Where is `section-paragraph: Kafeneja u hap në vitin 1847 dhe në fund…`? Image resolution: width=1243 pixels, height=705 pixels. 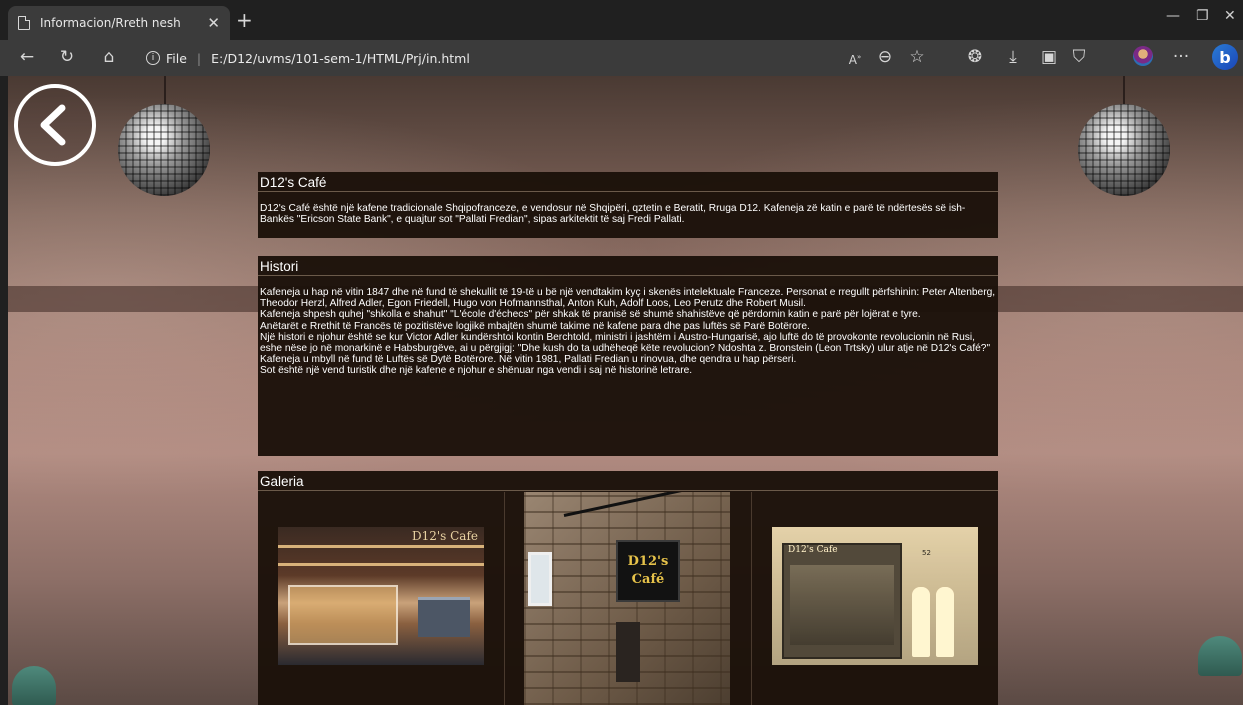
section-paragraph: Kafeneja u hap në vitin 1847 dhe në fund… is located at coordinates (628, 298).